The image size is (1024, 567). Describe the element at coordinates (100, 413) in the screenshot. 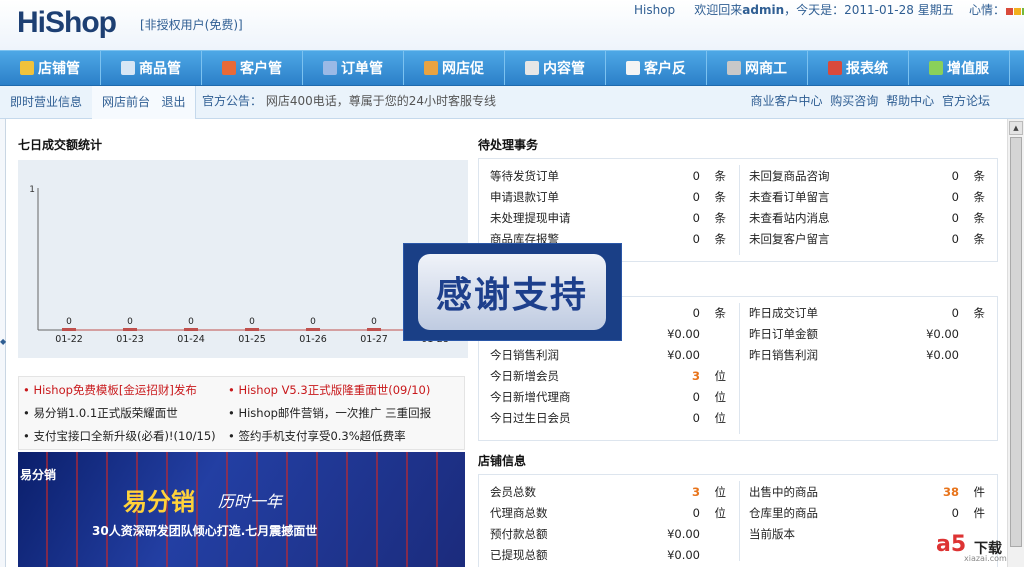

I see `news-item: • 易分销1.0.1正式版荣耀面世` at that location.